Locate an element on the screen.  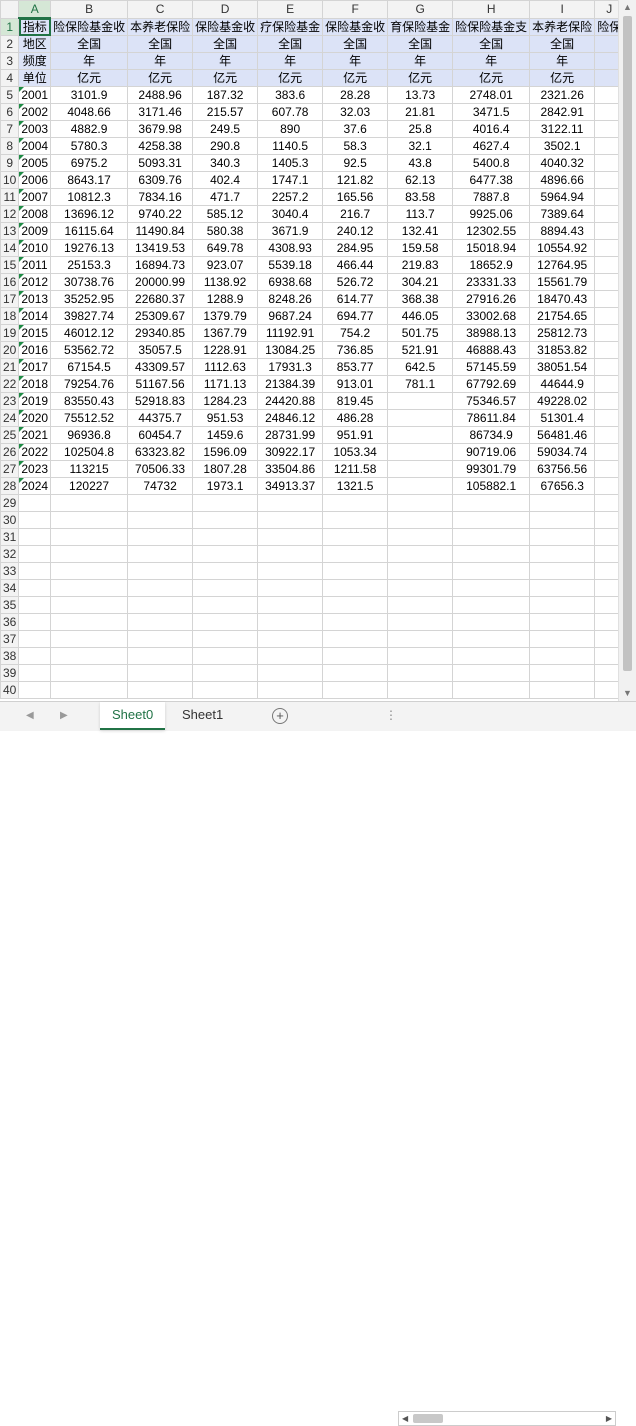
cell: 63756.56 is located at coordinates (562, 469).